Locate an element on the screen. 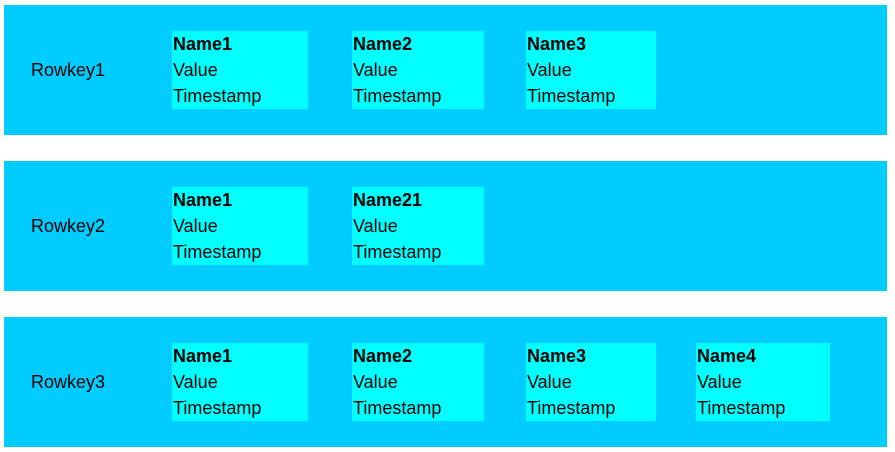  rowkey-label: Rowkey1 is located at coordinates (68, 70).